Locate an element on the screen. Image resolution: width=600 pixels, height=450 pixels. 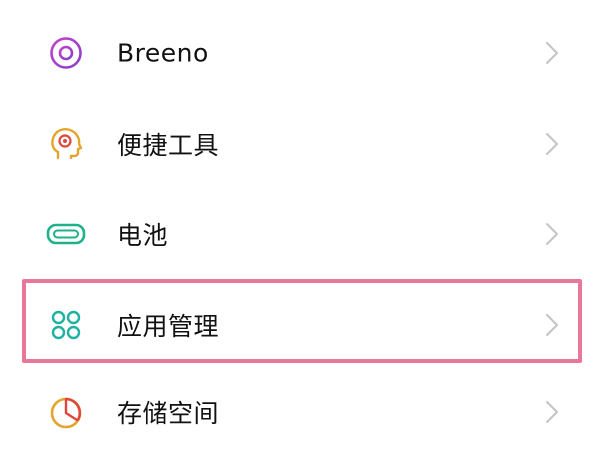
breeno-icon is located at coordinates (66, 53).